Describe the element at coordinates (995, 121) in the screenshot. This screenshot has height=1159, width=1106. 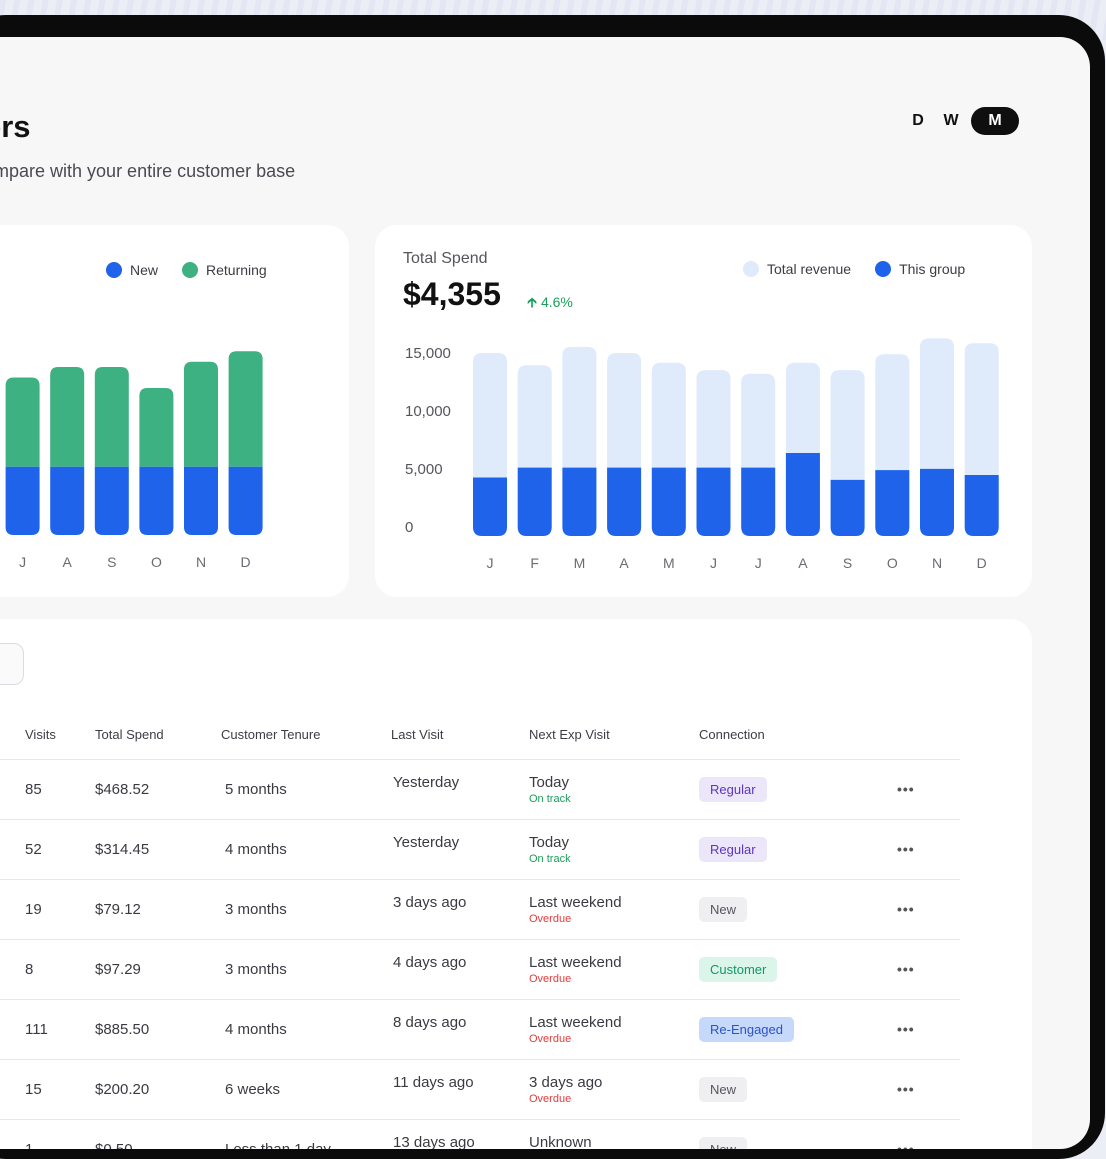
I see `range-month-button: M` at that location.